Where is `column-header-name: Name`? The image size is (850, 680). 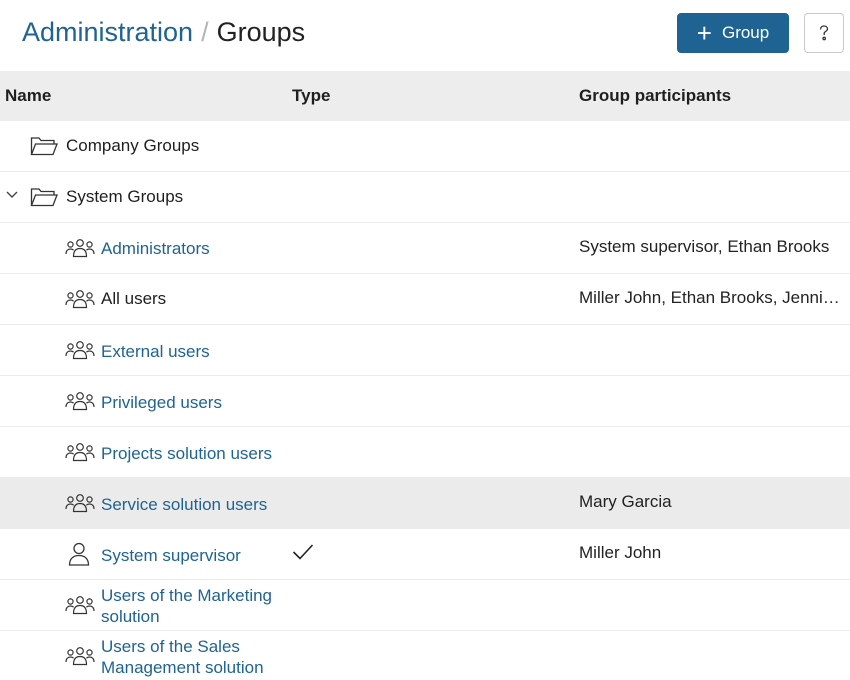
column-header-name: Name is located at coordinates (28, 96).